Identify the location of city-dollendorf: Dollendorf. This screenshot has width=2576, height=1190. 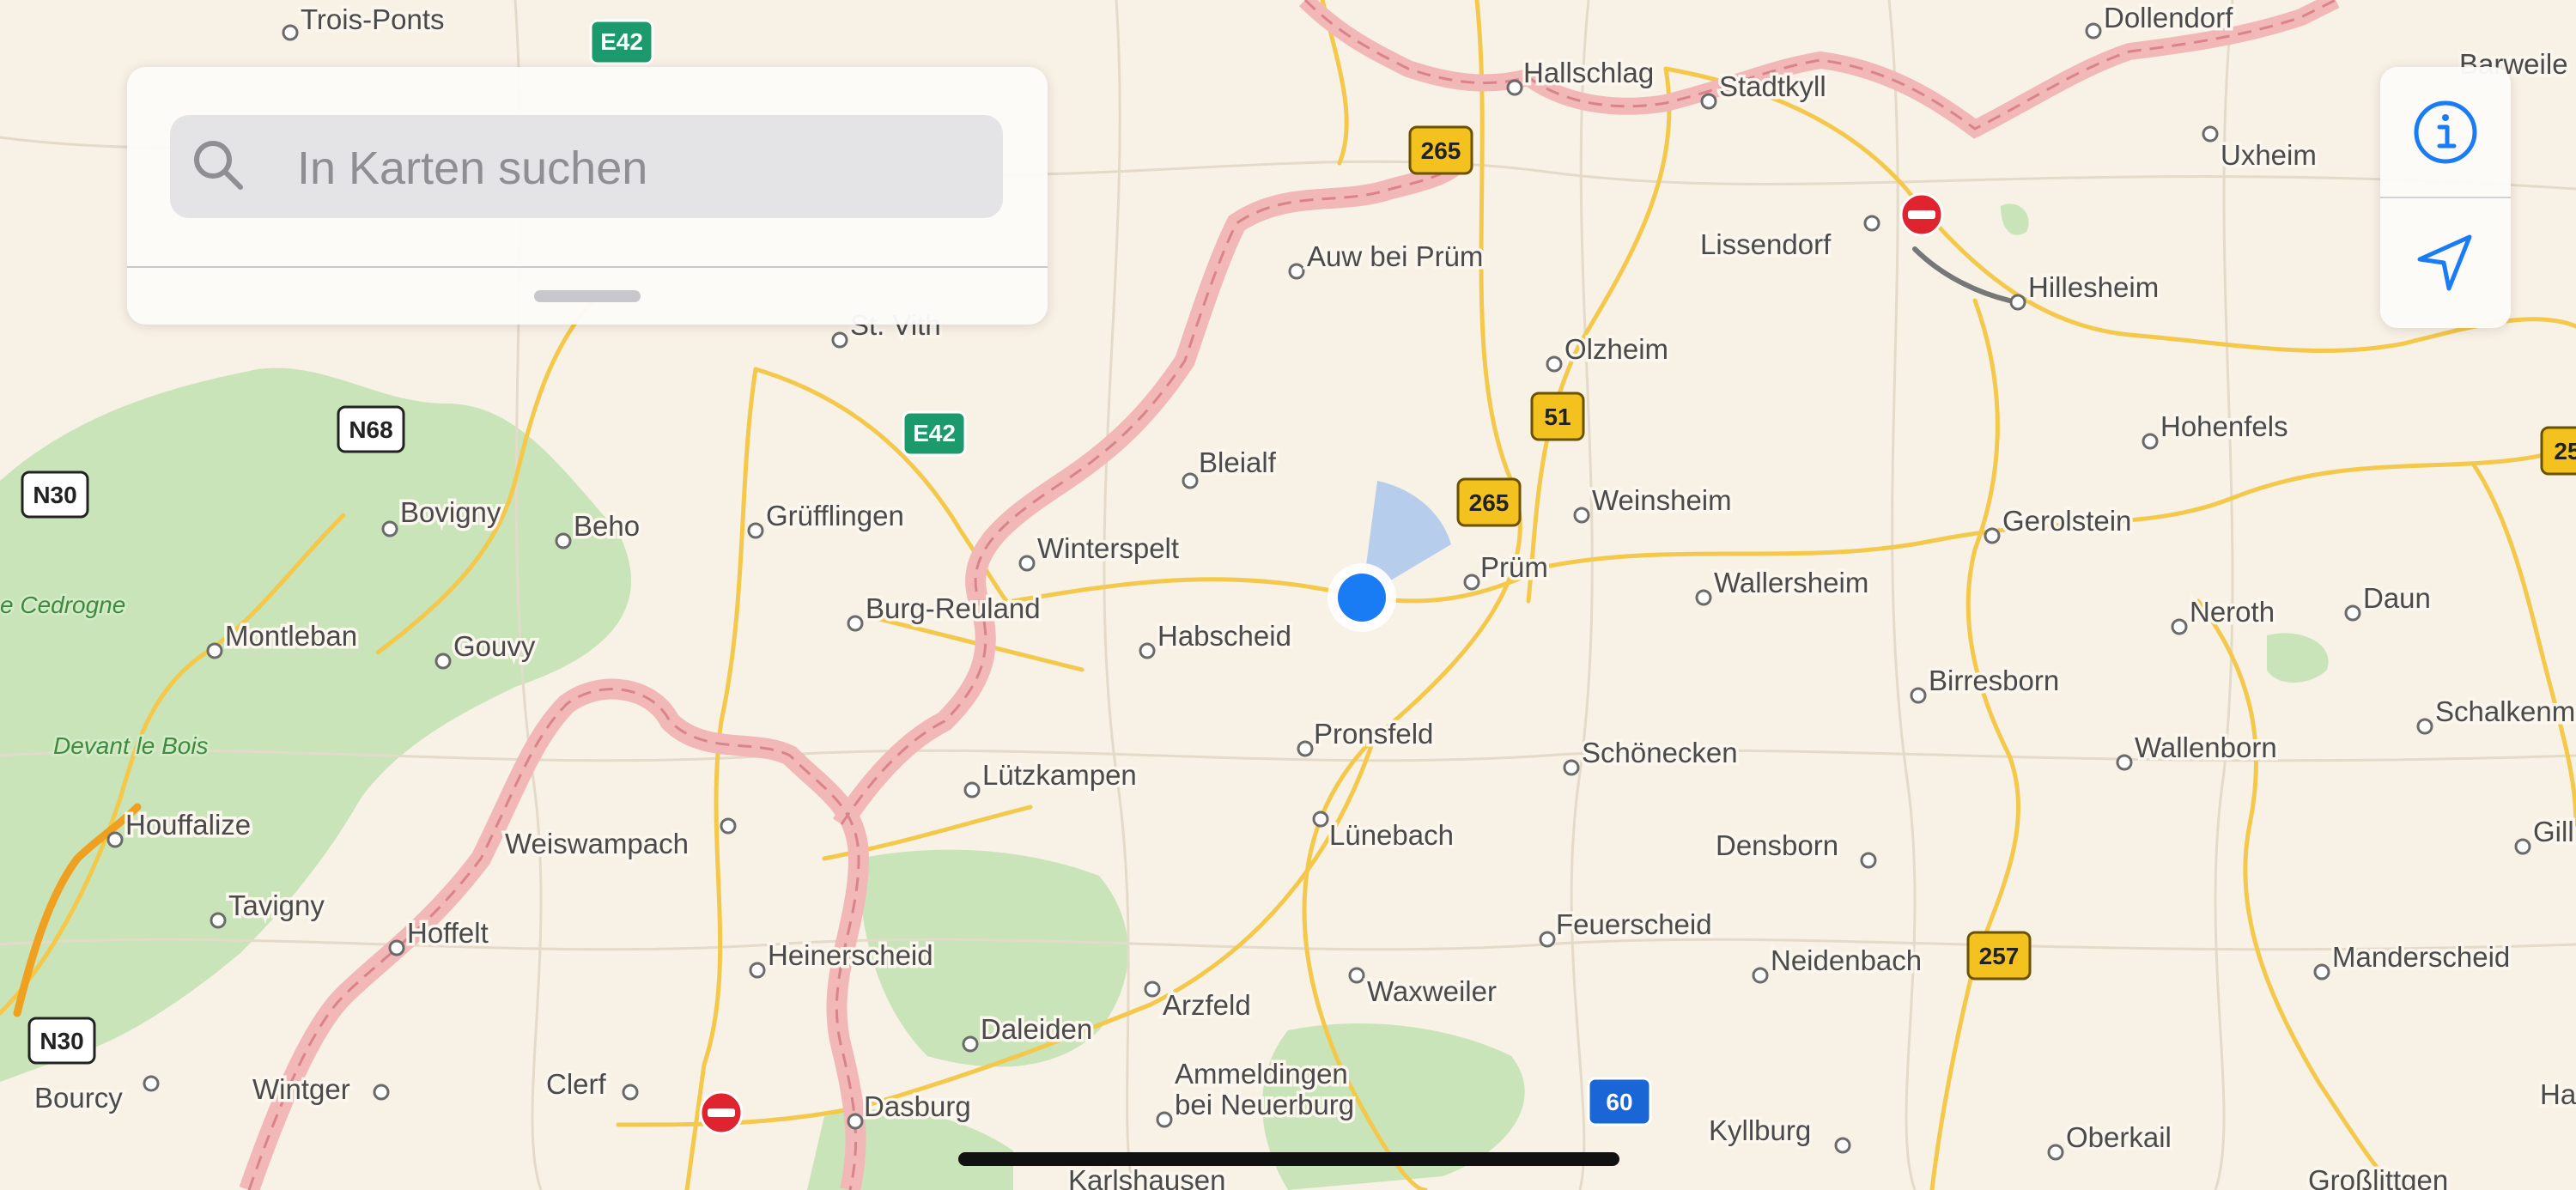
(2161, 20).